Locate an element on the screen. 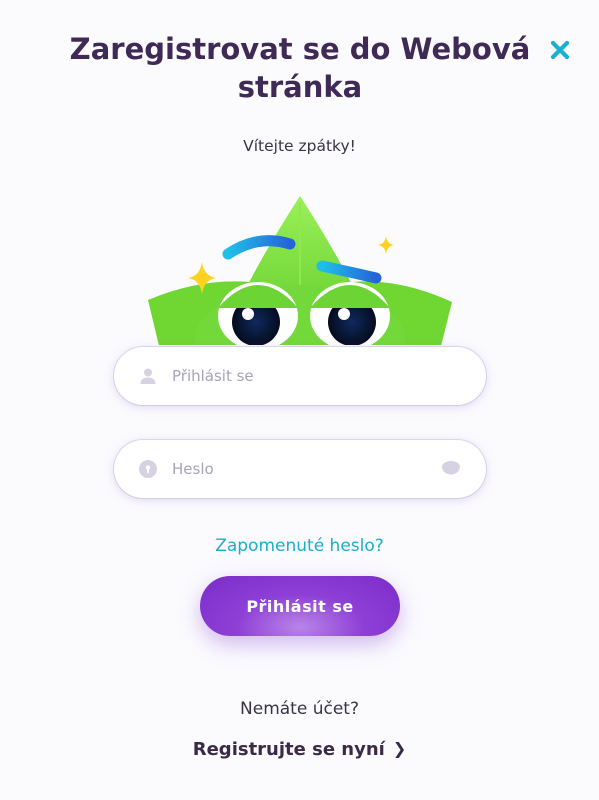  username-field is located at coordinates (300, 376).